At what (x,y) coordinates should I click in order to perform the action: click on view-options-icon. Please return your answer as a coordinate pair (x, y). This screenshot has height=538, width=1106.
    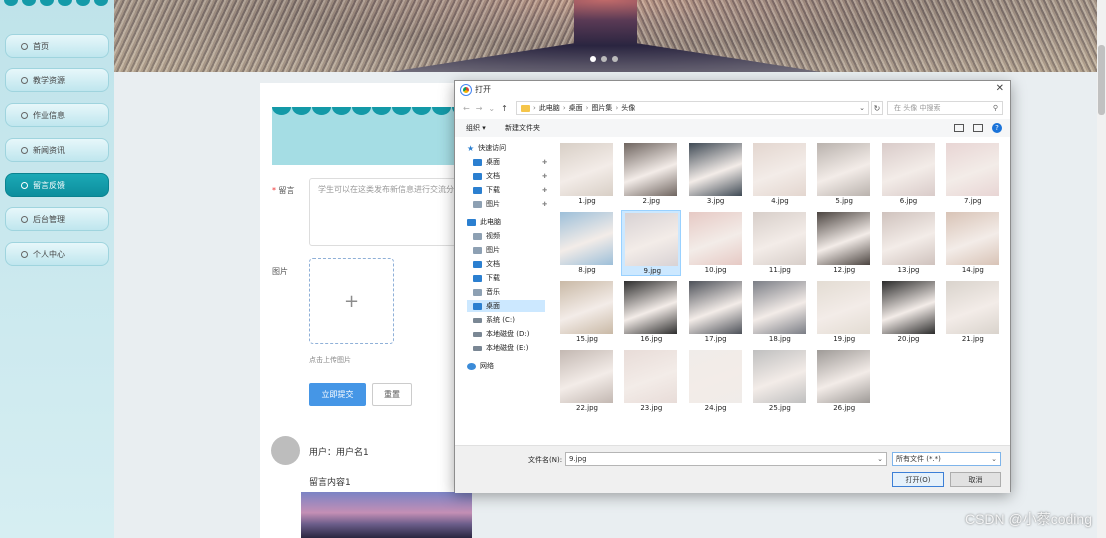
    Looking at the image, I should click on (959, 128).